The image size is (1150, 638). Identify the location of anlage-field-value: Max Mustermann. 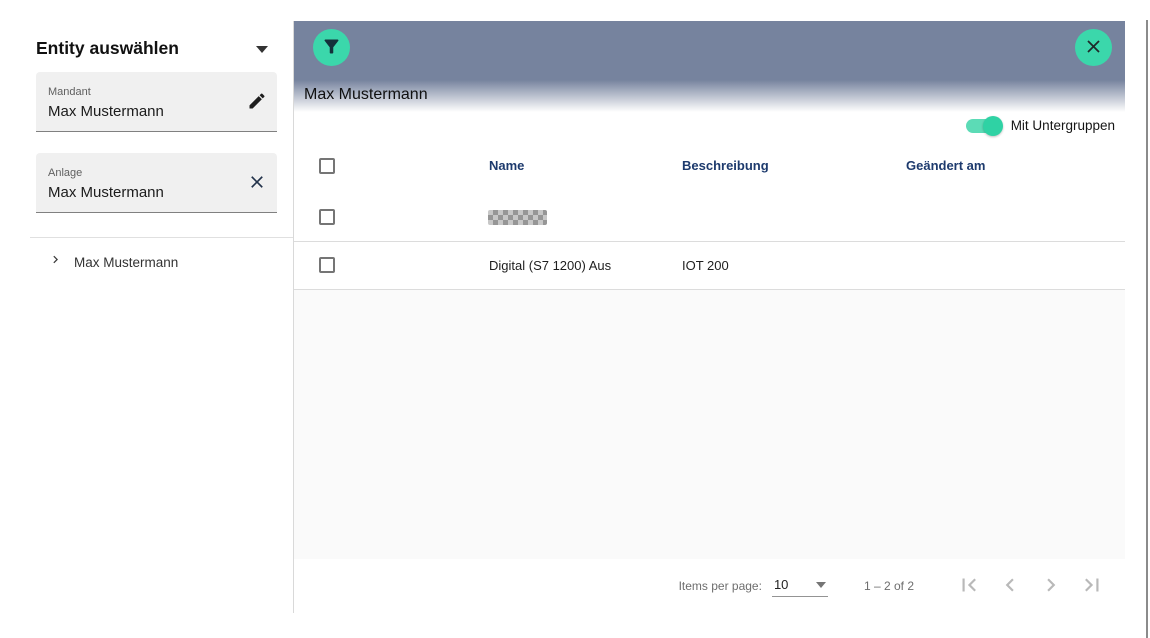
(106, 192).